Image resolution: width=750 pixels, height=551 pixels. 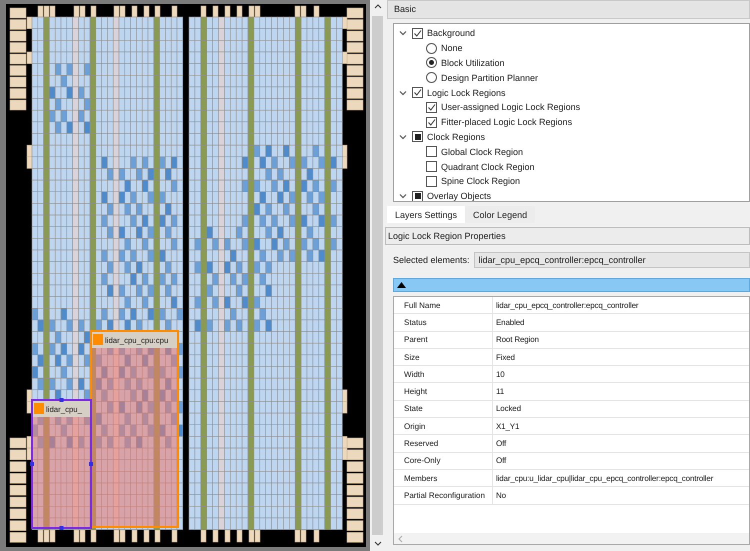 What do you see at coordinates (403, 196) in the screenshot?
I see `chevron-icon` at bounding box center [403, 196].